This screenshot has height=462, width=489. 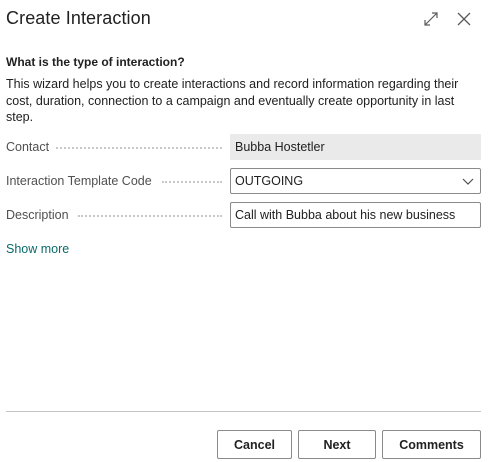 What do you see at coordinates (79, 181) in the screenshot?
I see `template-code-label: Interaction Template Code` at bounding box center [79, 181].